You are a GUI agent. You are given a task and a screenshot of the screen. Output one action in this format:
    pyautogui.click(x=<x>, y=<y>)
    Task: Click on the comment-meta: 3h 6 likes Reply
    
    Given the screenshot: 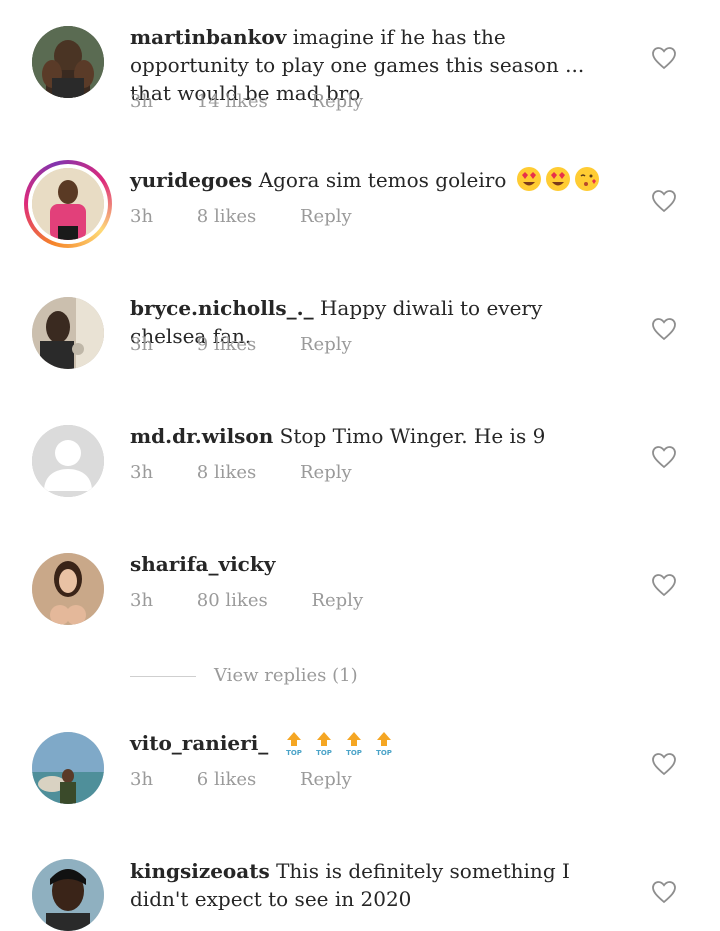 What is the action you would take?
    pyautogui.click(x=241, y=780)
    